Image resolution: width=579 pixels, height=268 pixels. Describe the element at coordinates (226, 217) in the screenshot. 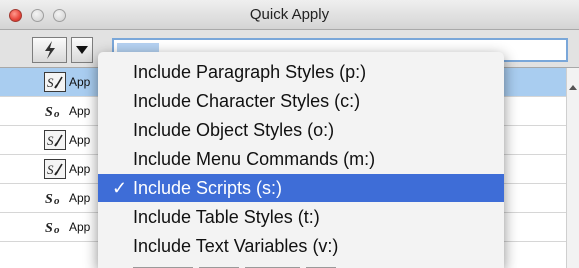

I see `menu-item-label: Include Table Styles (t:)` at that location.